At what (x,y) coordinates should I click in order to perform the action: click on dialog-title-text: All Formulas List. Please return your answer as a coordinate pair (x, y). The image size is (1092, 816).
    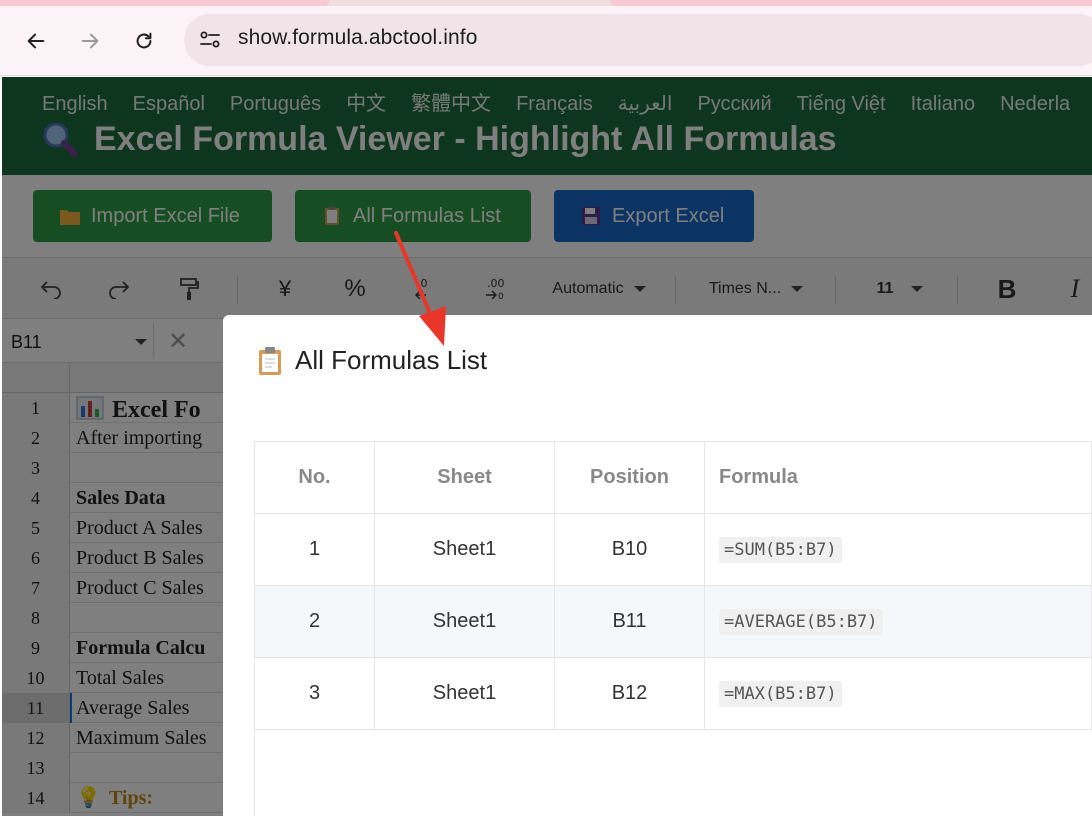
    Looking at the image, I should click on (391, 360).